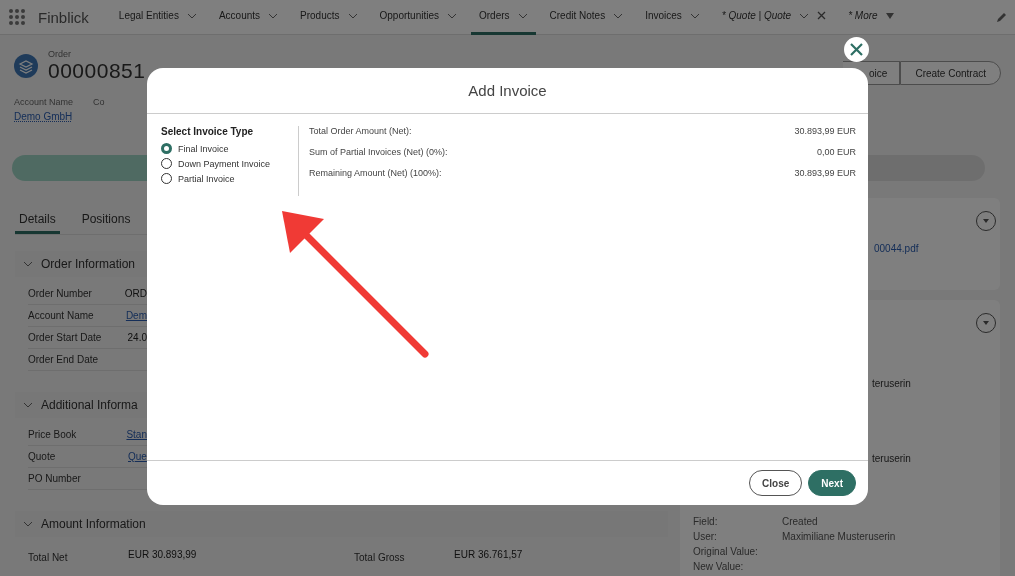  I want to click on pencil-icon, so click(1001, 17).